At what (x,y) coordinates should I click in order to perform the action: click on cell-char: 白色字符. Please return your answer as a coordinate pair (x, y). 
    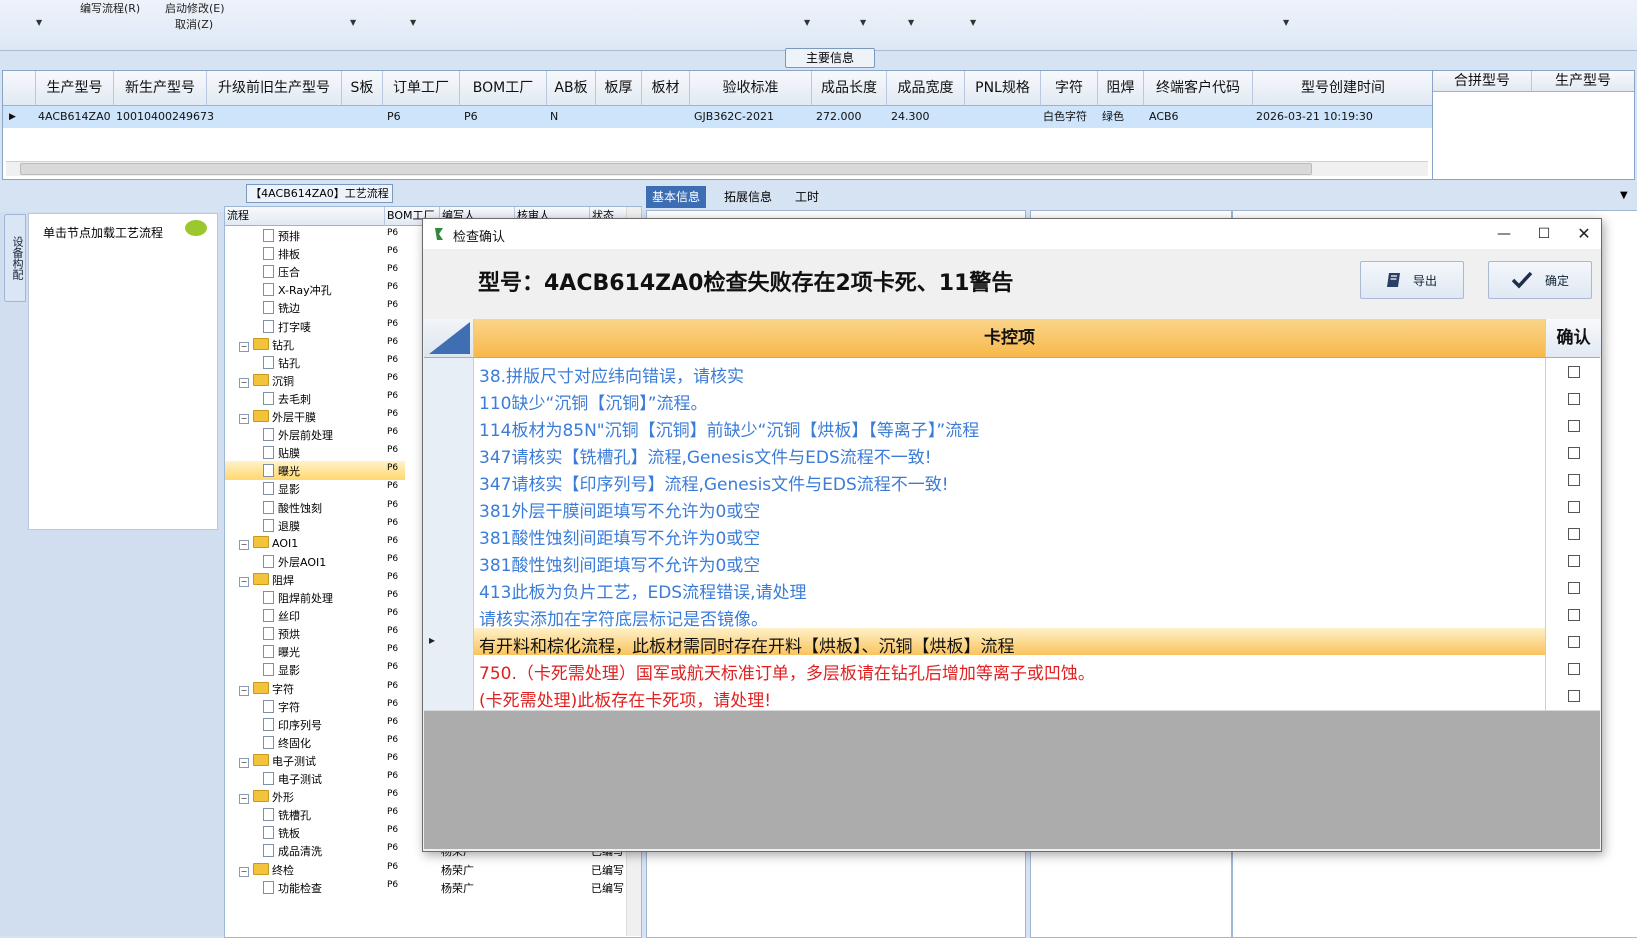
    Looking at the image, I should click on (1065, 117).